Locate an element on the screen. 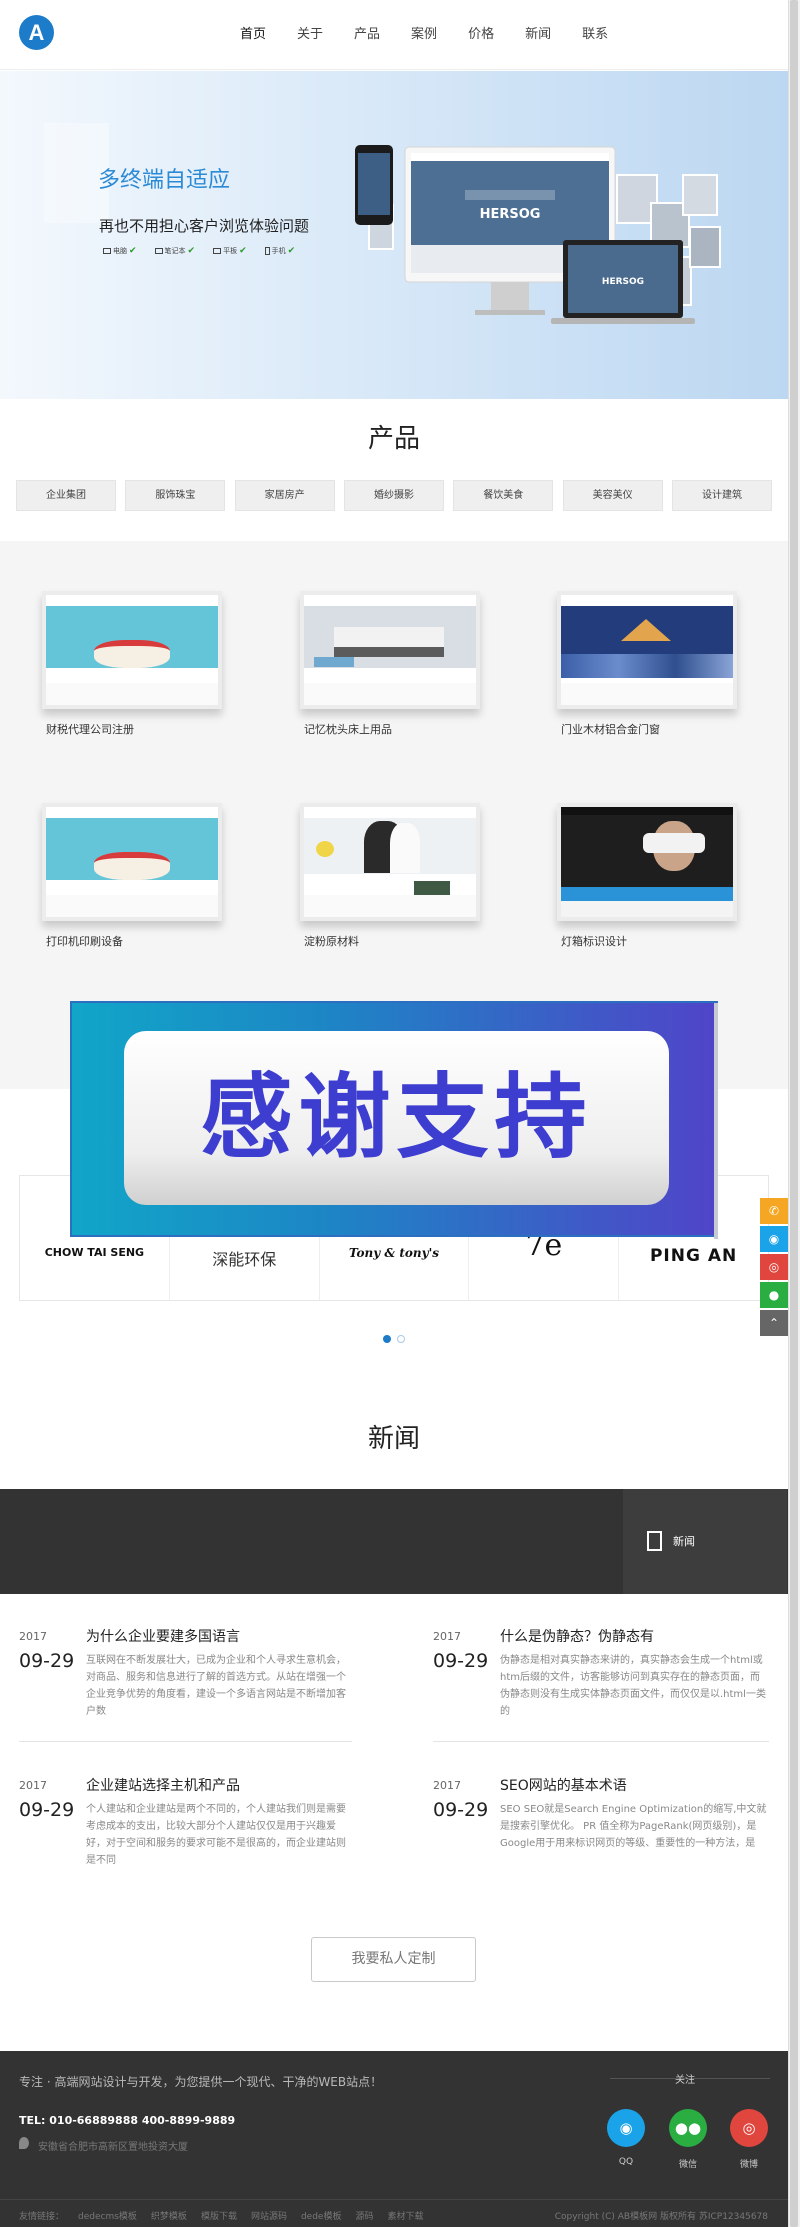  device-label: 平板 is located at coordinates (230, 251).